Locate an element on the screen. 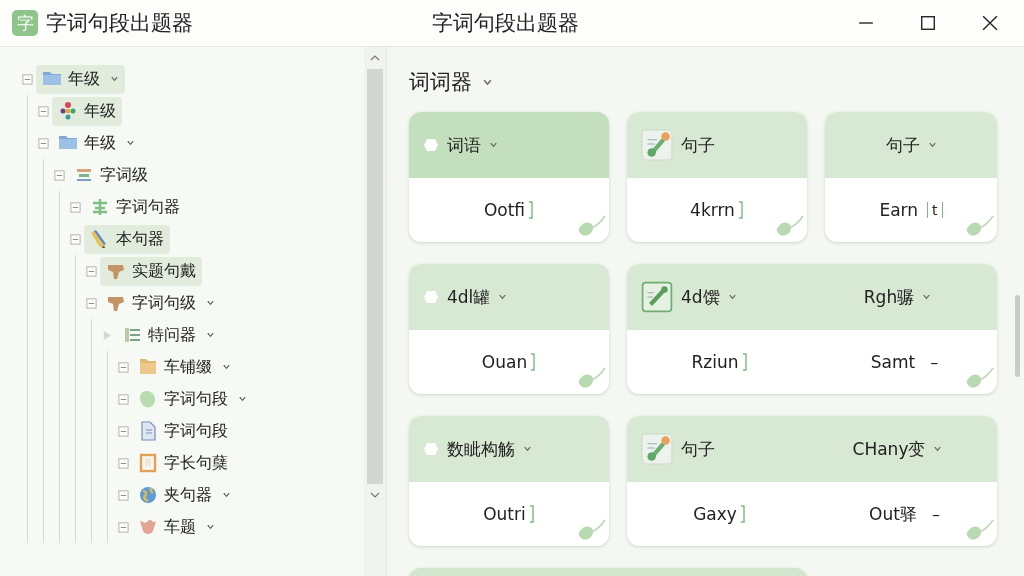 The height and width of the screenshot is (576, 1024). card-value: 4krrn is located at coordinates (712, 210).